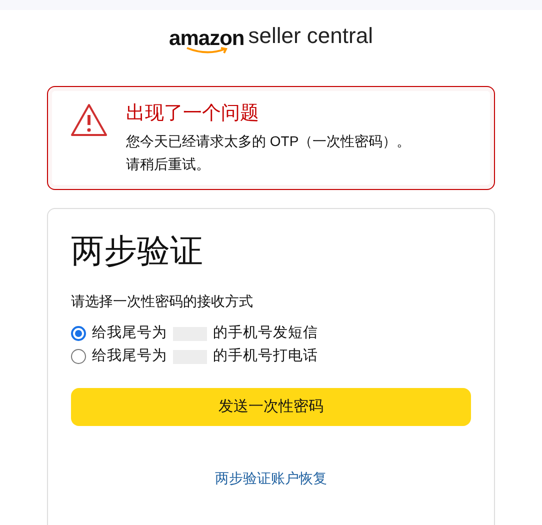 The image size is (542, 525). I want to click on method-prompt: 请选择一次性密码的接收方式, so click(162, 301).